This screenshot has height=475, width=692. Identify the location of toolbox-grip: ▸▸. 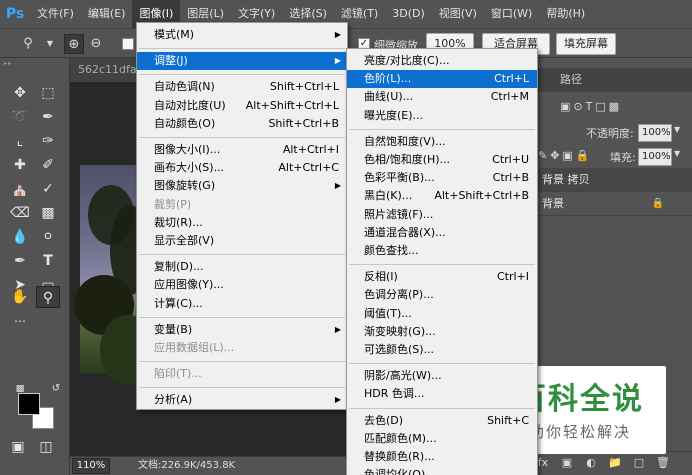
(34, 64).